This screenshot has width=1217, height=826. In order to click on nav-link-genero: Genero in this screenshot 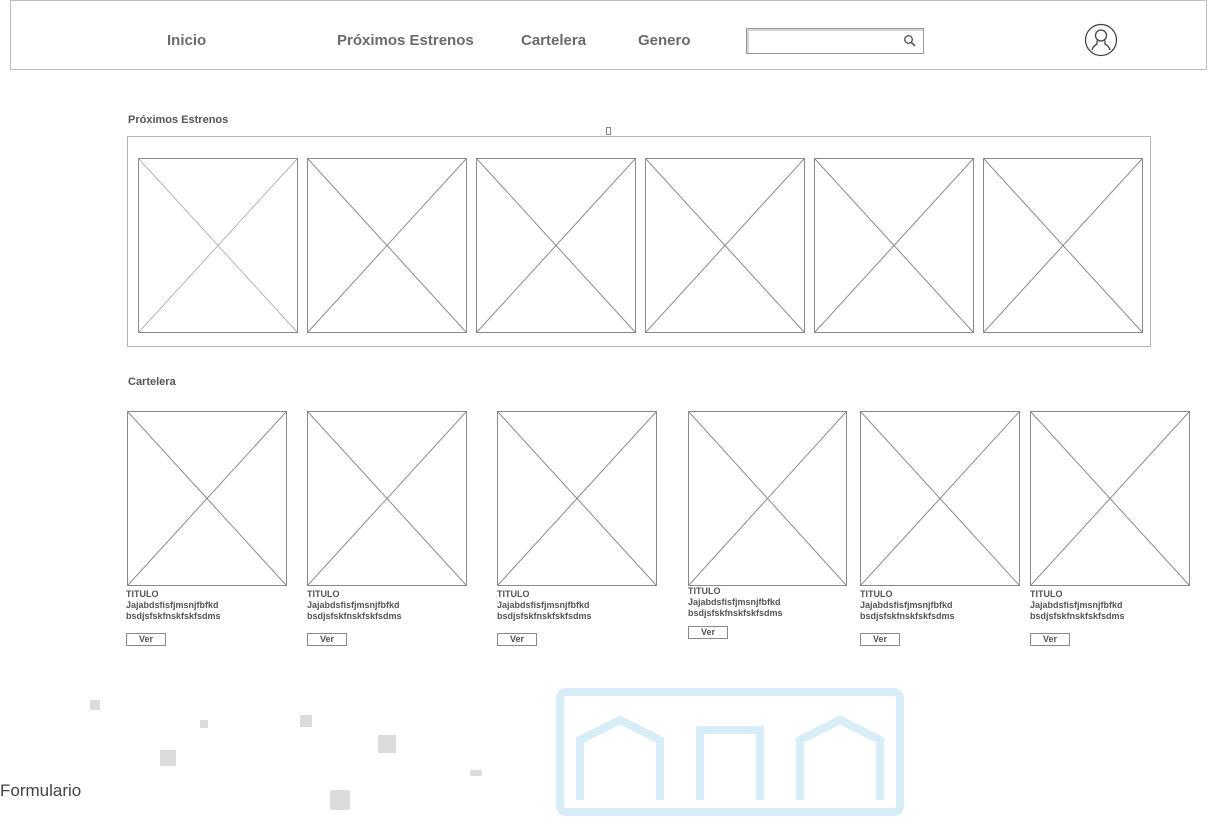, I will do `click(664, 40)`.